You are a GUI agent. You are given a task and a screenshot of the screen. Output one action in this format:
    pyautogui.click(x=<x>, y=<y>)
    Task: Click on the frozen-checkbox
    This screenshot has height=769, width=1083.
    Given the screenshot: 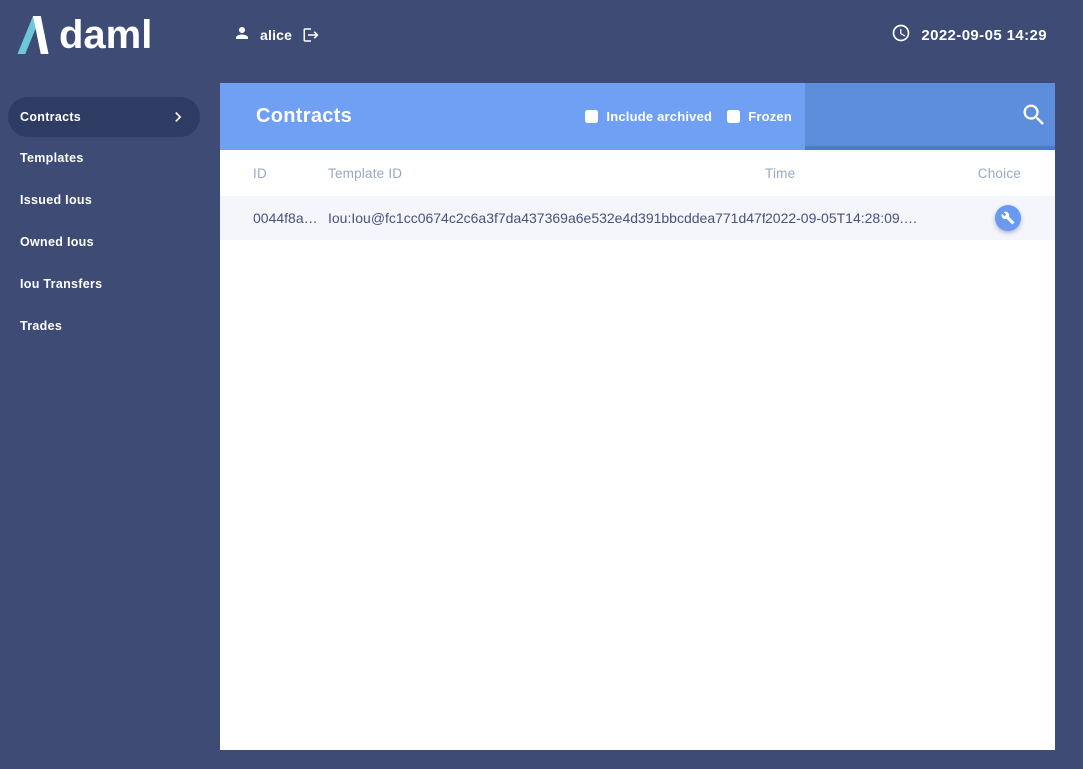 What is the action you would take?
    pyautogui.click(x=734, y=116)
    